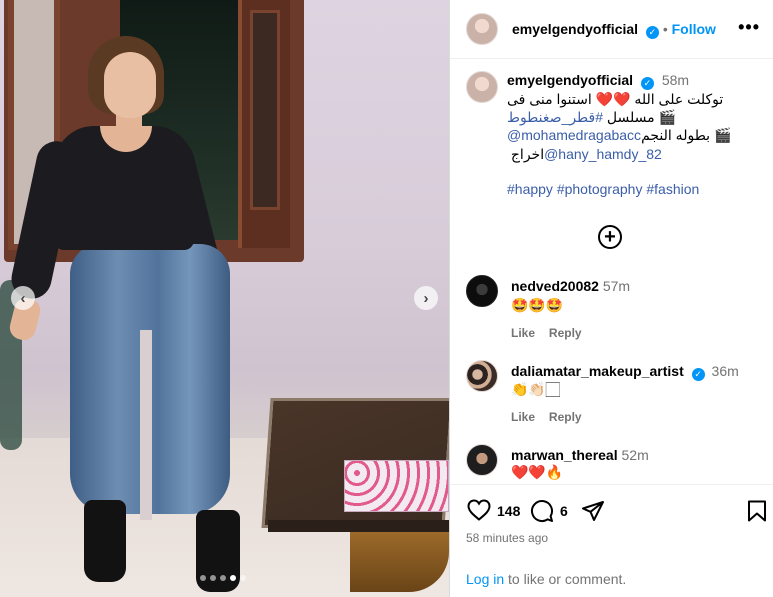  What do you see at coordinates (130, 85) in the screenshot?
I see `person-face` at bounding box center [130, 85].